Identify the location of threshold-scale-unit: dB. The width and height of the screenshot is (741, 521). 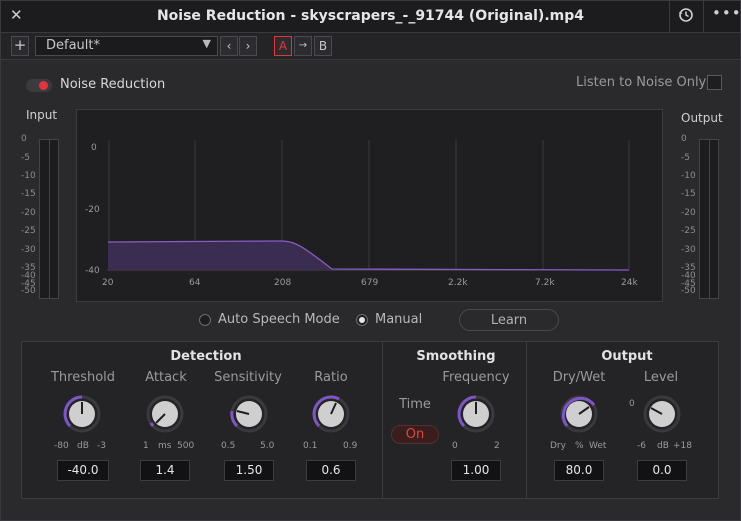
(83, 446).